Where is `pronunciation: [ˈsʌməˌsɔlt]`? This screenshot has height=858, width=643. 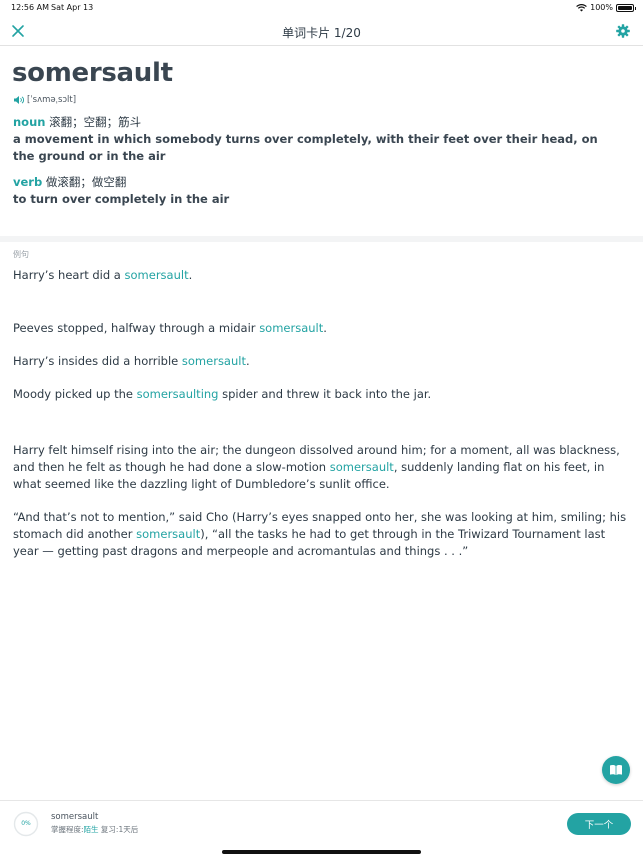
pronunciation: [ˈsʌməˌsɔlt] is located at coordinates (44, 100).